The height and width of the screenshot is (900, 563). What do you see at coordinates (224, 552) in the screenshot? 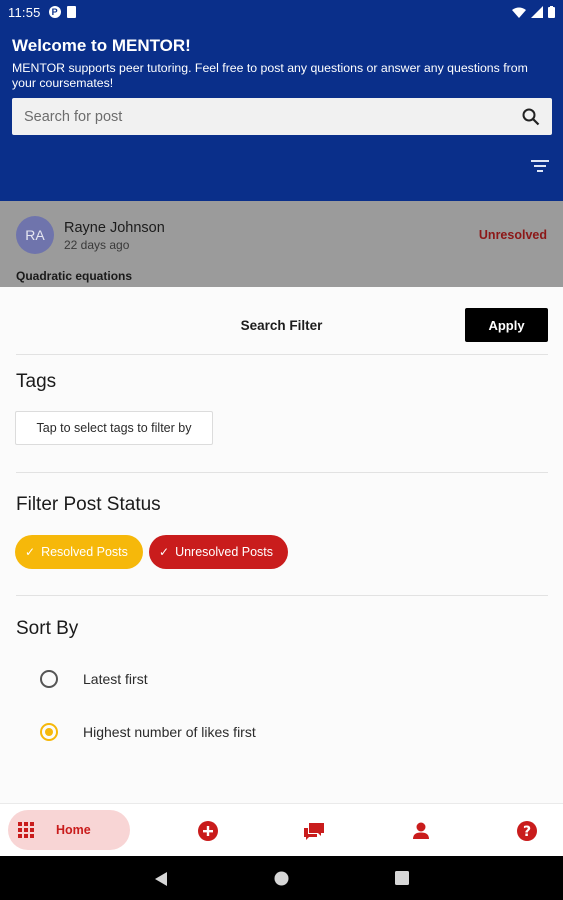
I see `chip-label: Unresolved Posts` at bounding box center [224, 552].